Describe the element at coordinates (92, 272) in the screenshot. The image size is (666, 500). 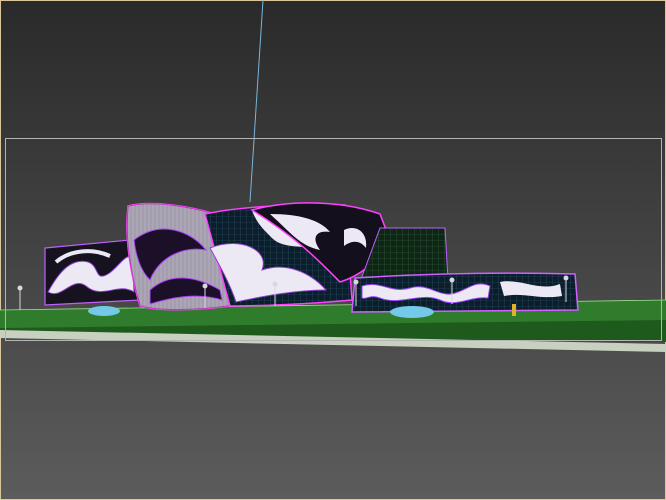
I see `building-left-wing` at that location.